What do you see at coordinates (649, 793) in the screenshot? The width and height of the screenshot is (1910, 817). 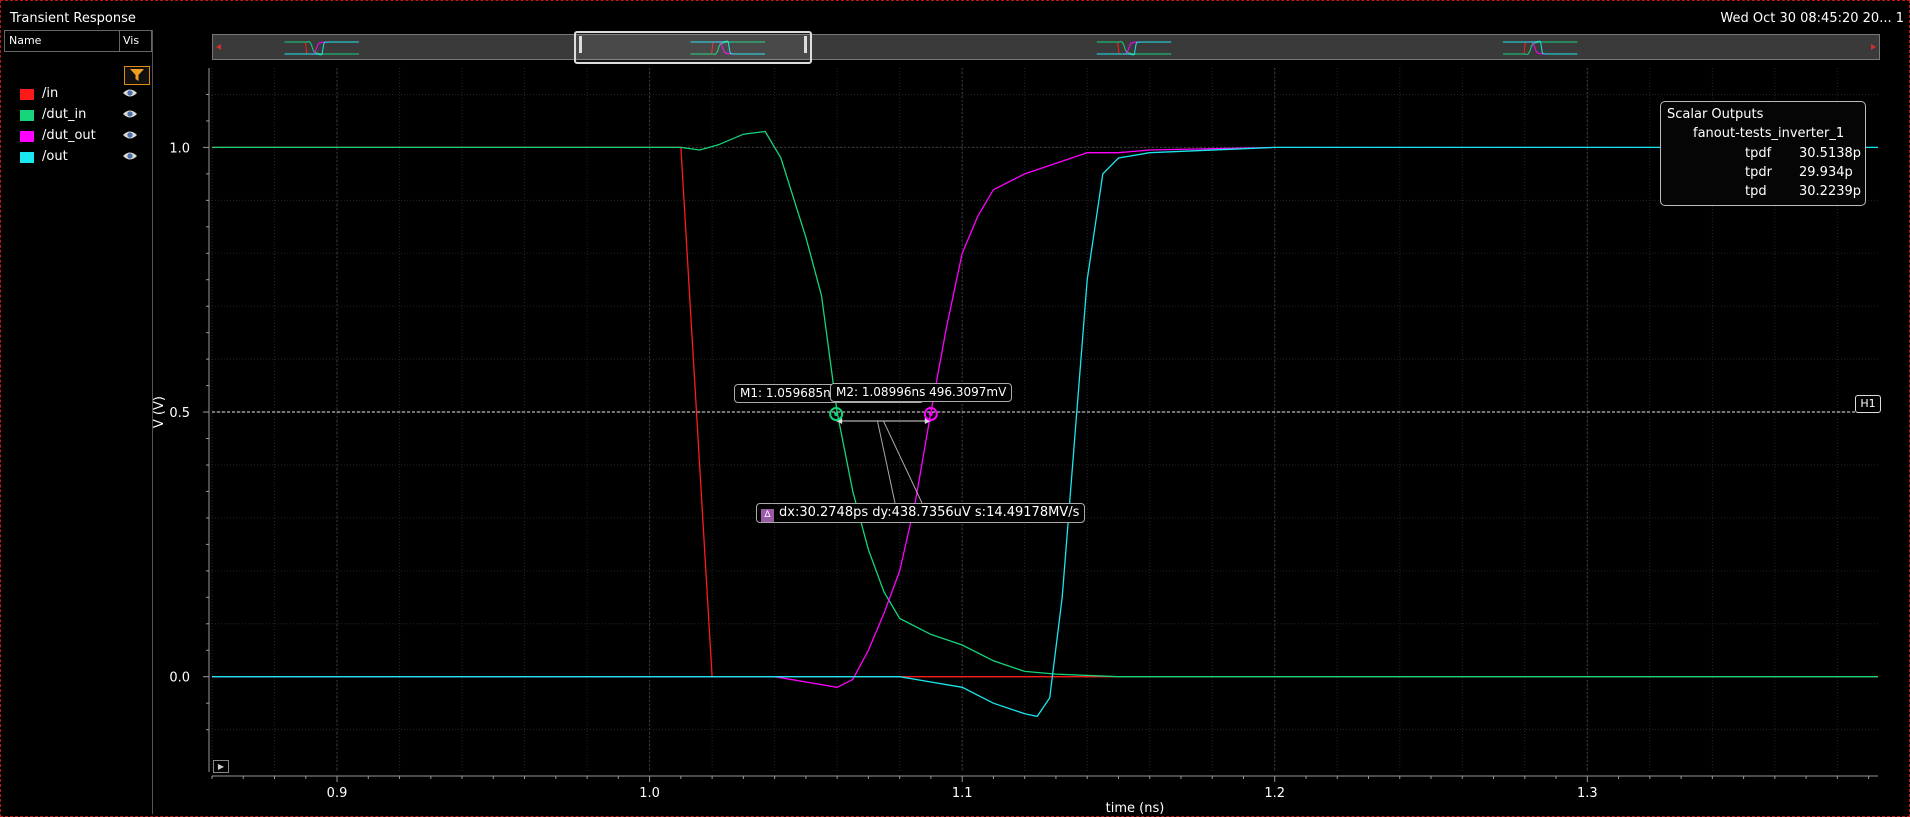 I see `x-tick-label: 1.0` at bounding box center [649, 793].